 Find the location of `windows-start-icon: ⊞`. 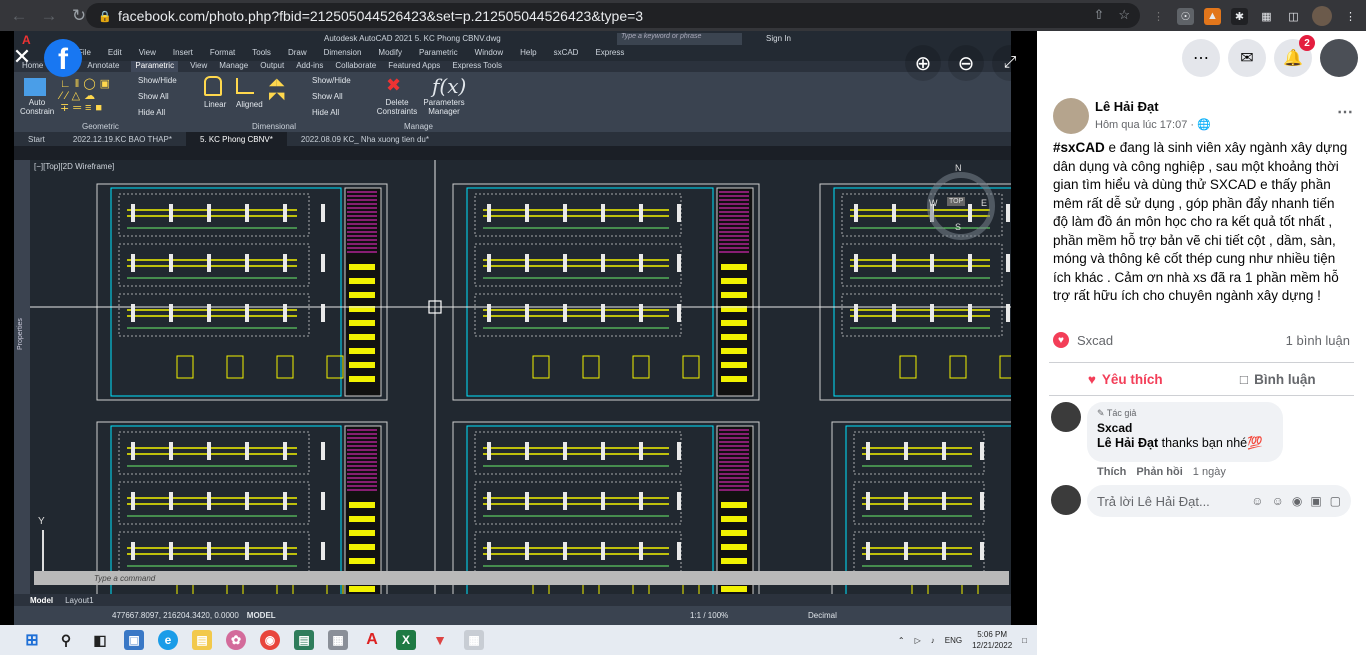

windows-start-icon: ⊞ is located at coordinates (32, 640).